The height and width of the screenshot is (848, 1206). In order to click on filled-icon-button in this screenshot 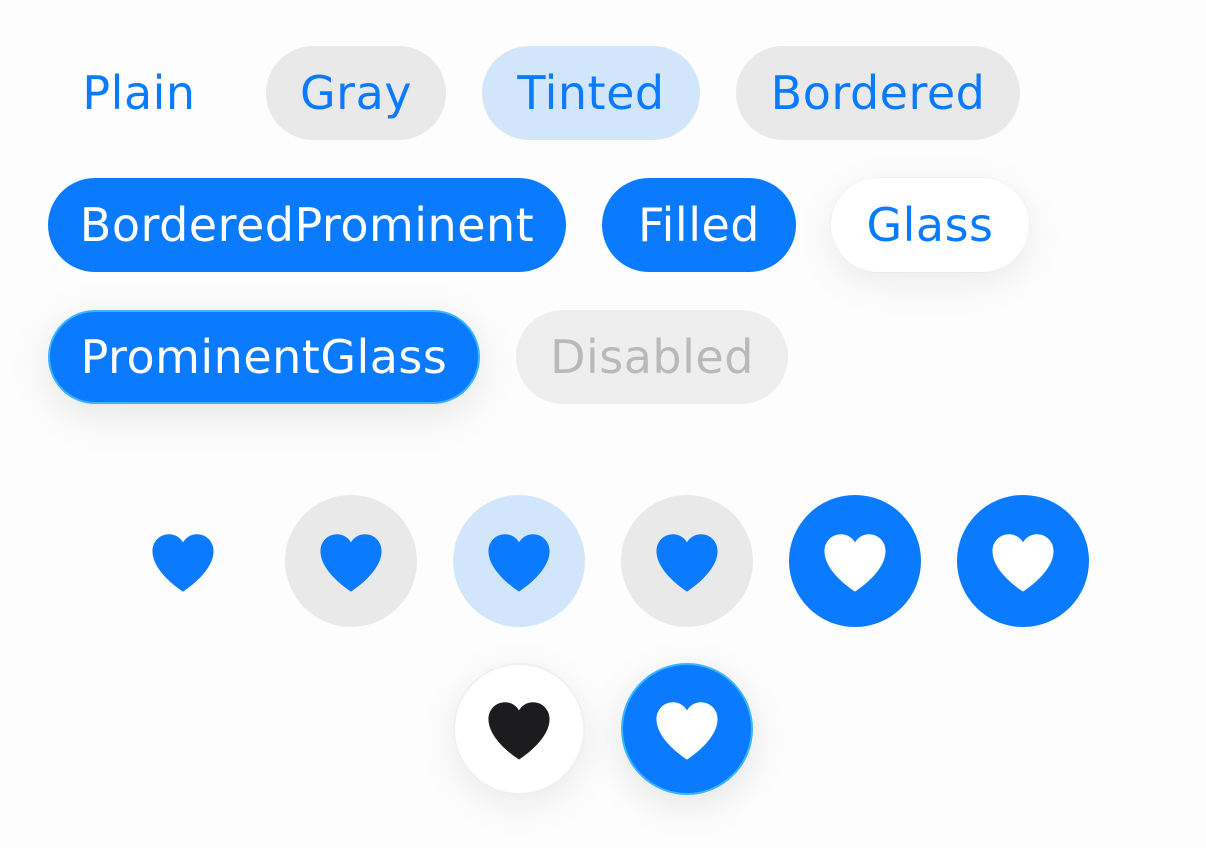, I will do `click(1023, 561)`.